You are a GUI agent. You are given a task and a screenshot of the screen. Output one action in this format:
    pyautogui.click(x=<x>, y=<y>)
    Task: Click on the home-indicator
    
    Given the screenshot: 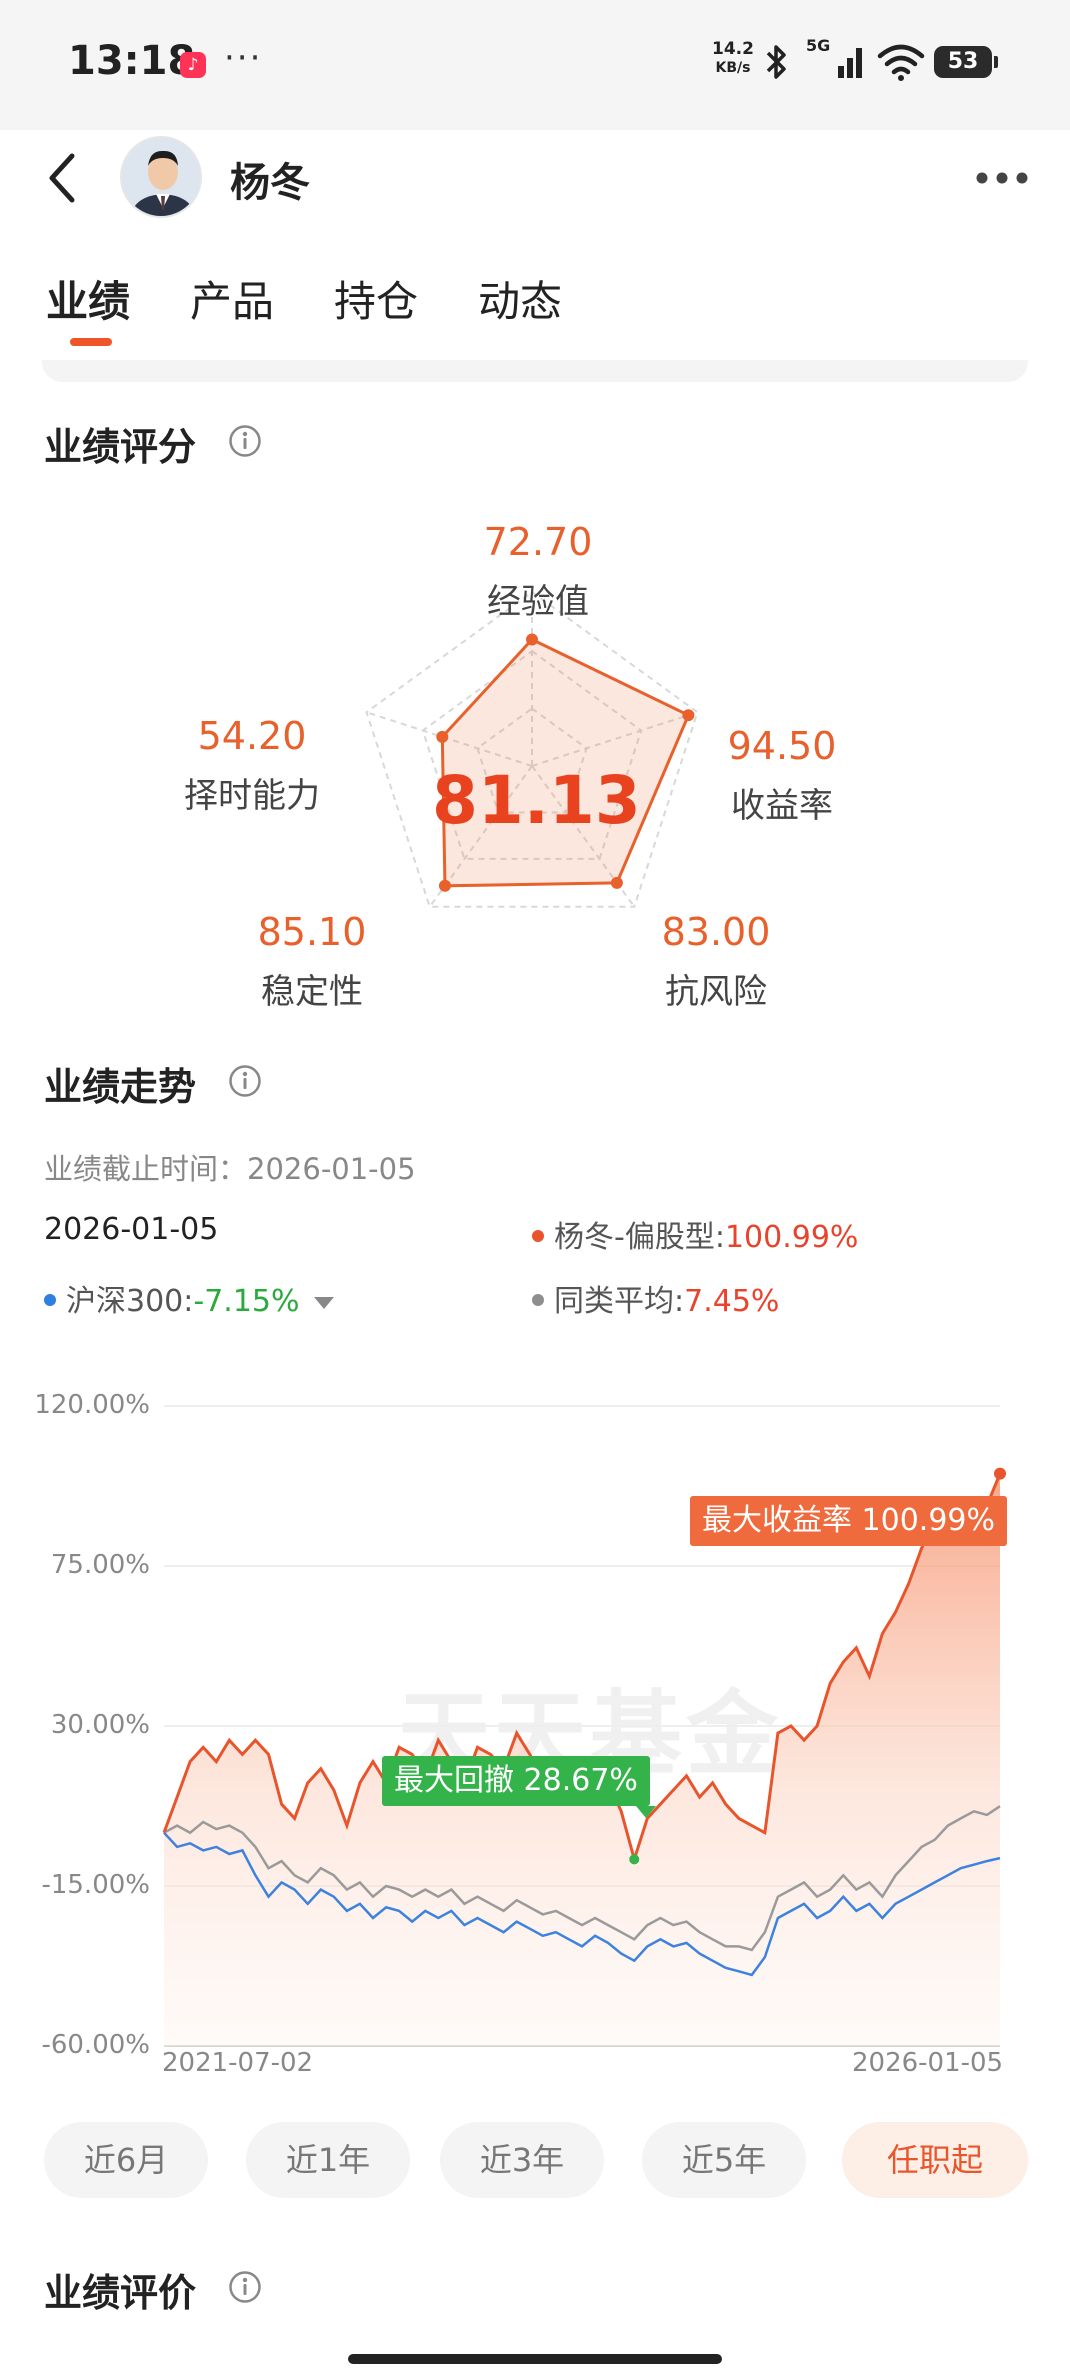 What is the action you would take?
    pyautogui.click(x=535, y=2359)
    